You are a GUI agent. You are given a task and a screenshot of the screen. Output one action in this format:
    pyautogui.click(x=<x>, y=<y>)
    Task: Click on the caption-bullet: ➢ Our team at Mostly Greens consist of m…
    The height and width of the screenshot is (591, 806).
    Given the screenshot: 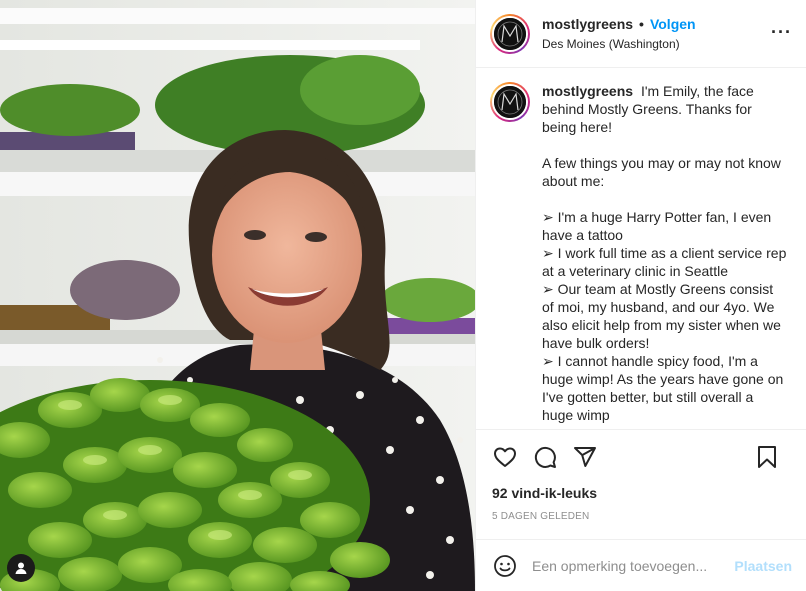 What is the action you would take?
    pyautogui.click(x=661, y=316)
    